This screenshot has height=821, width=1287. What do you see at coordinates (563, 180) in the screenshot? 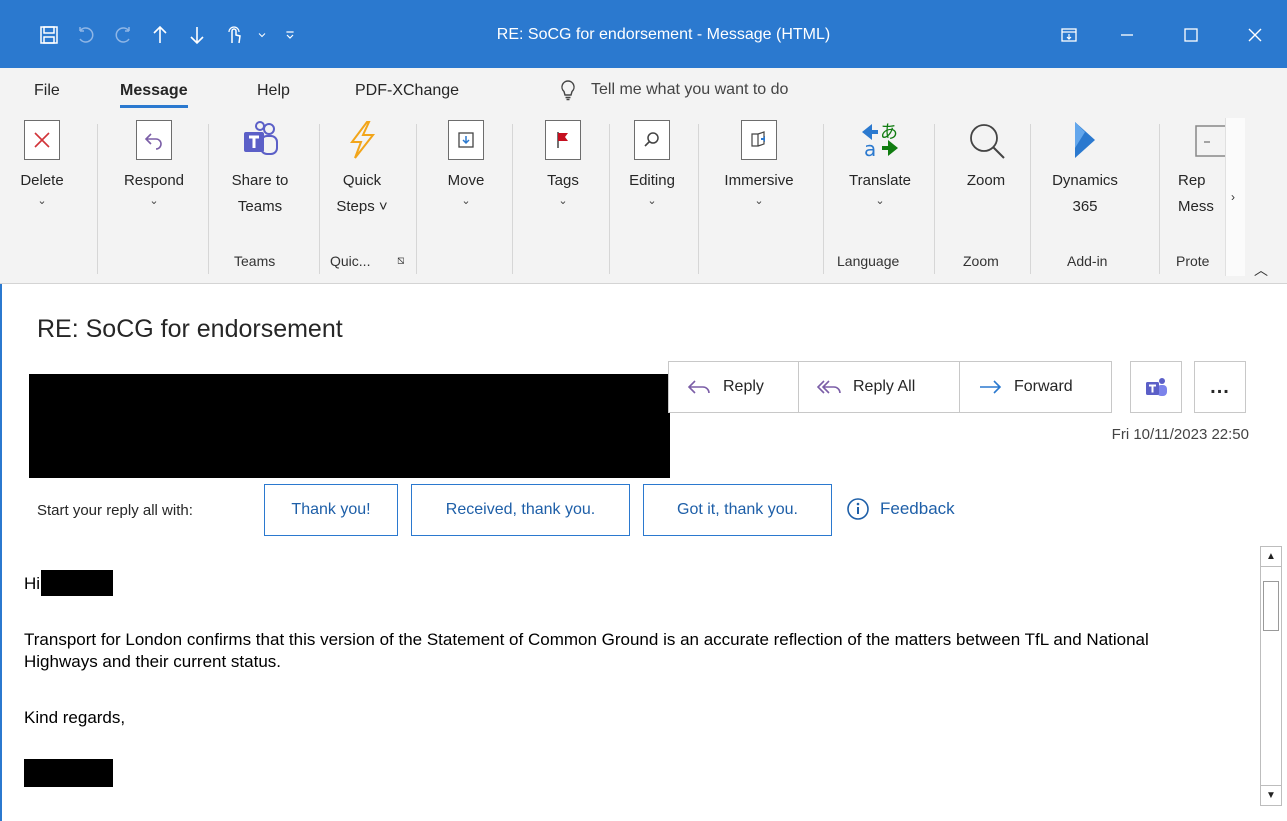
I see `tags-label: Tags` at bounding box center [563, 180].